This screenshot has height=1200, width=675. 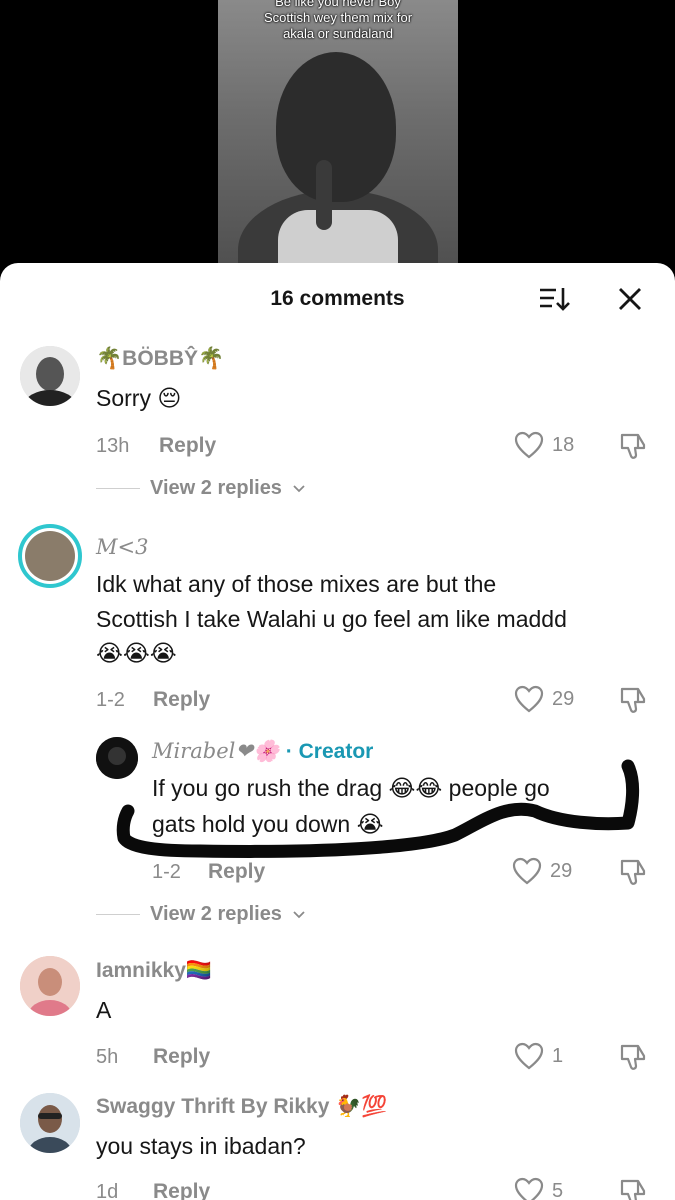 I want to click on timestamp: 5h, so click(x=107, y=1057).